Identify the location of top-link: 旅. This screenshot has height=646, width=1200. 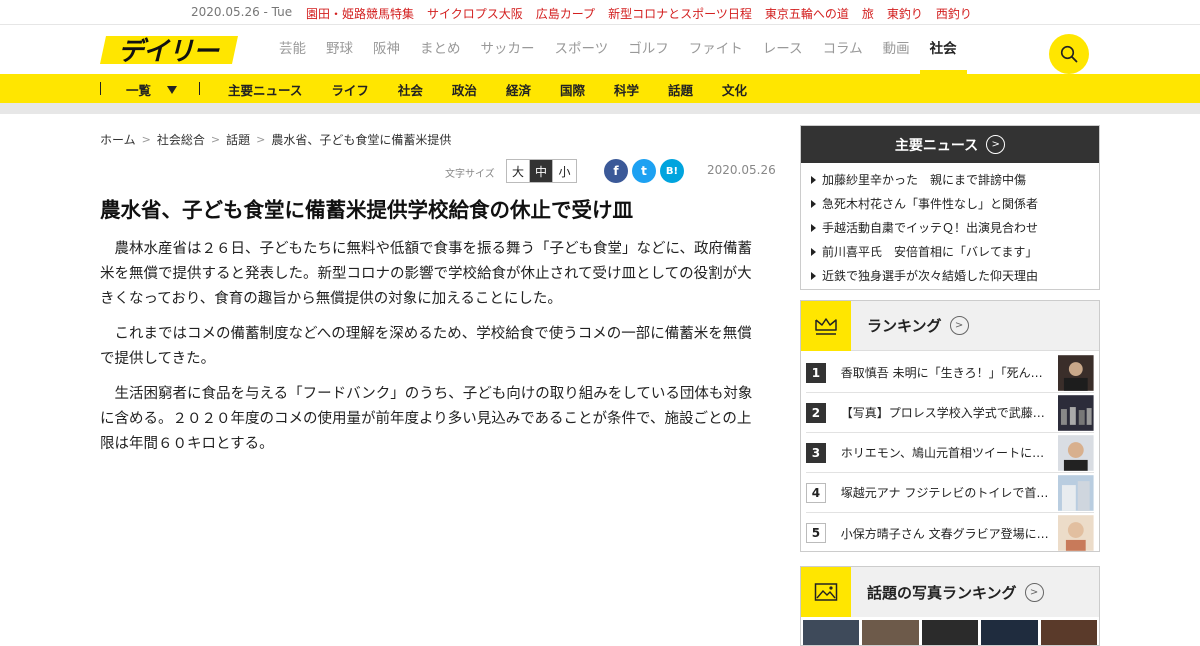
(868, 13).